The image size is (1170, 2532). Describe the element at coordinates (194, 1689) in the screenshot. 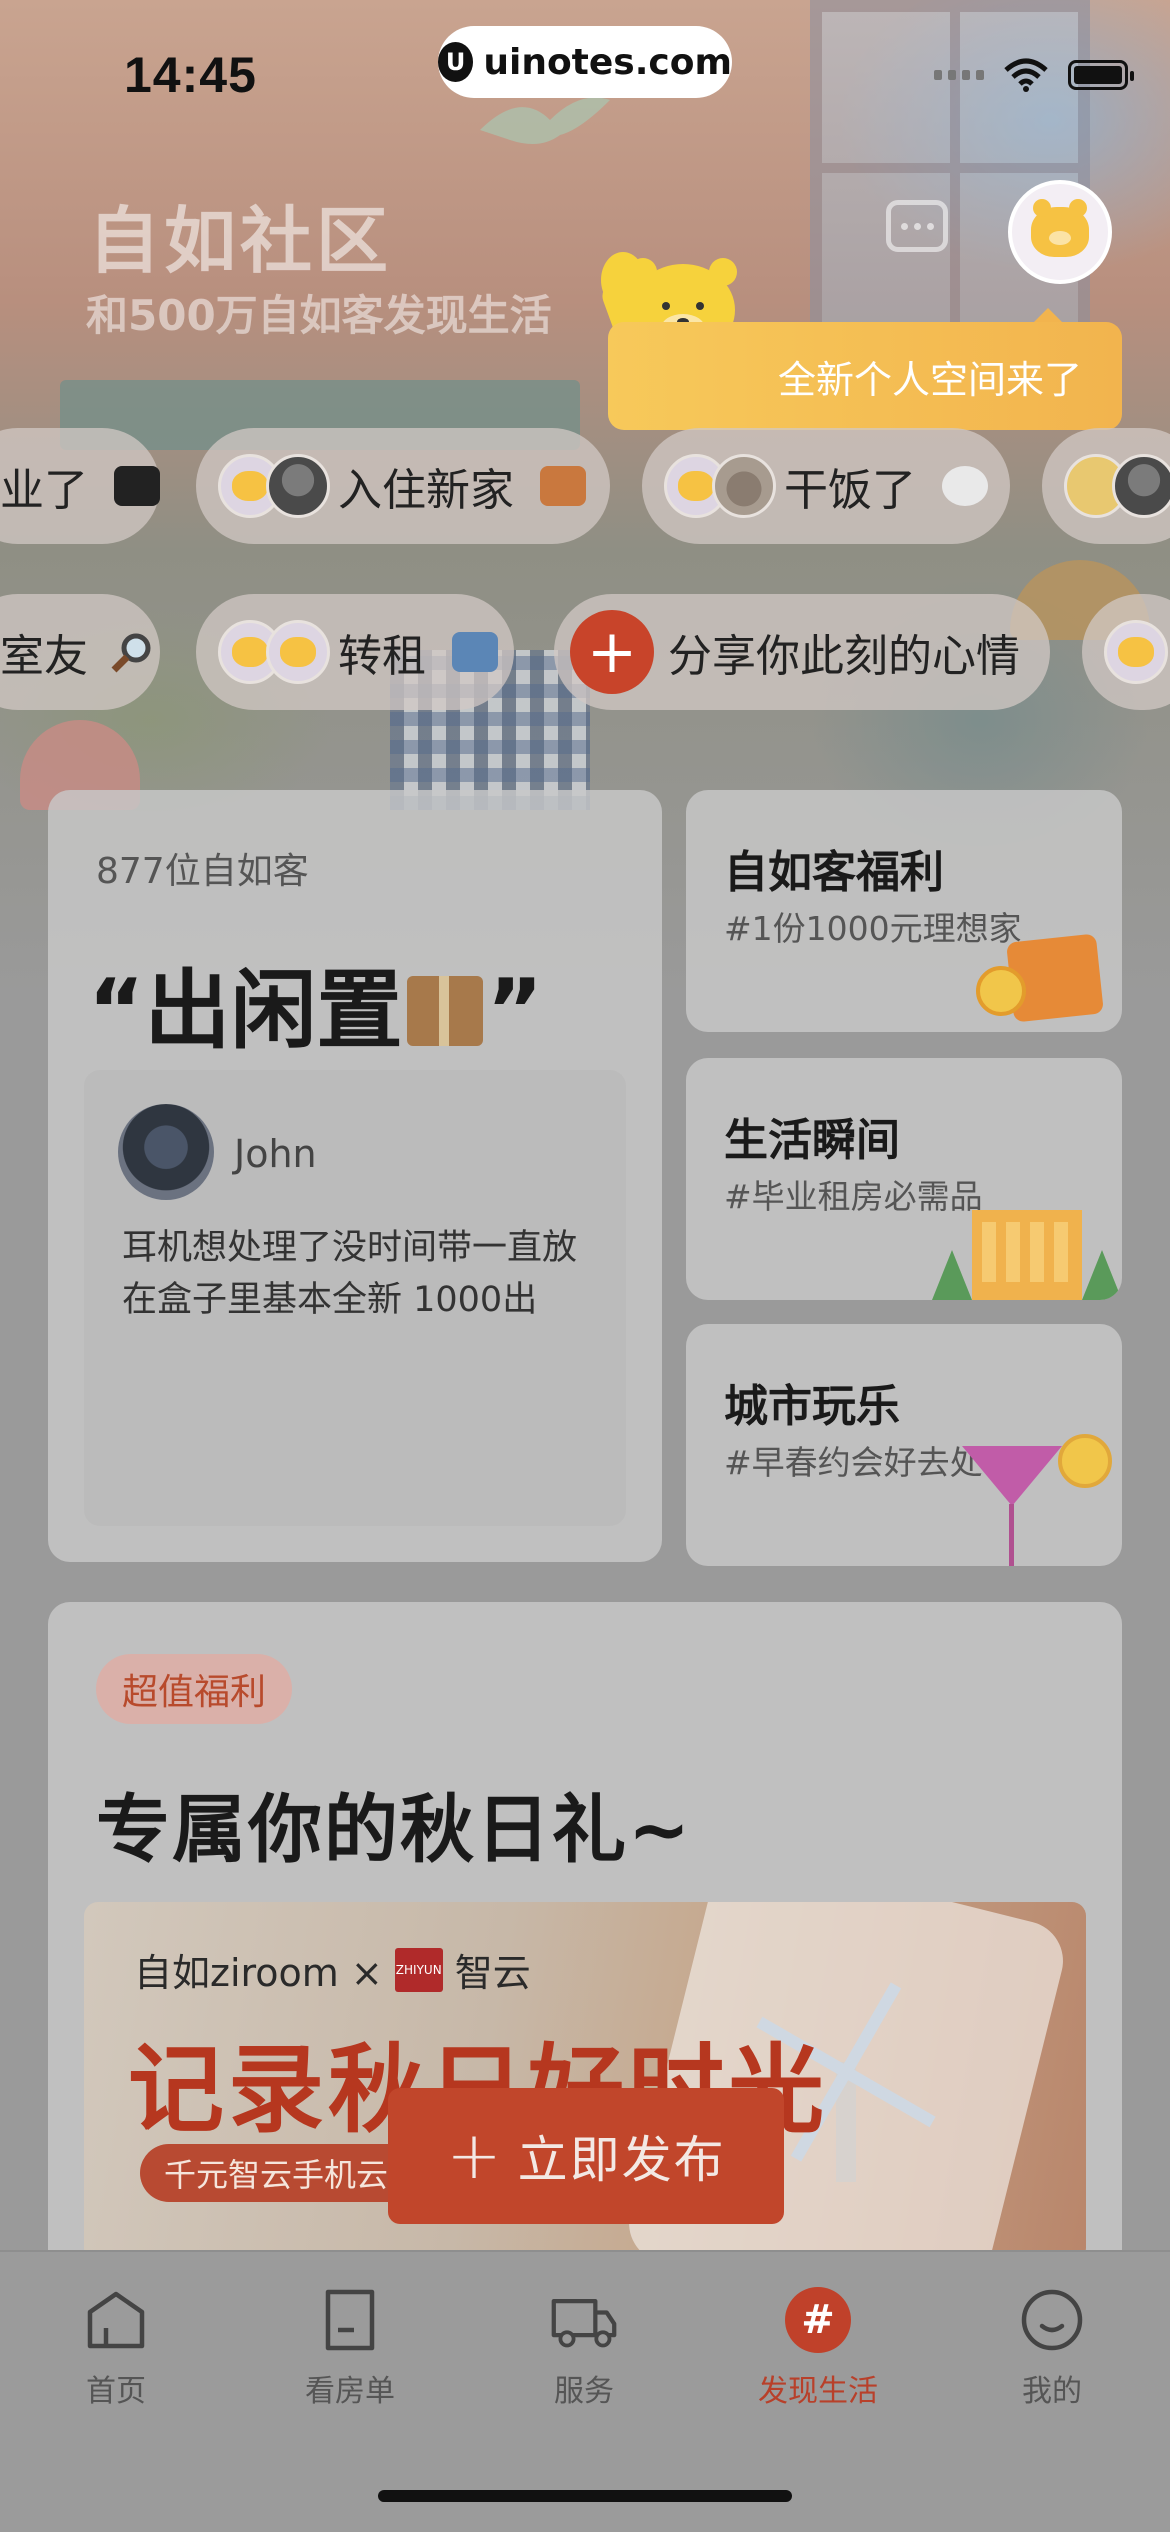

I see `promo-badge: 超值福利` at that location.